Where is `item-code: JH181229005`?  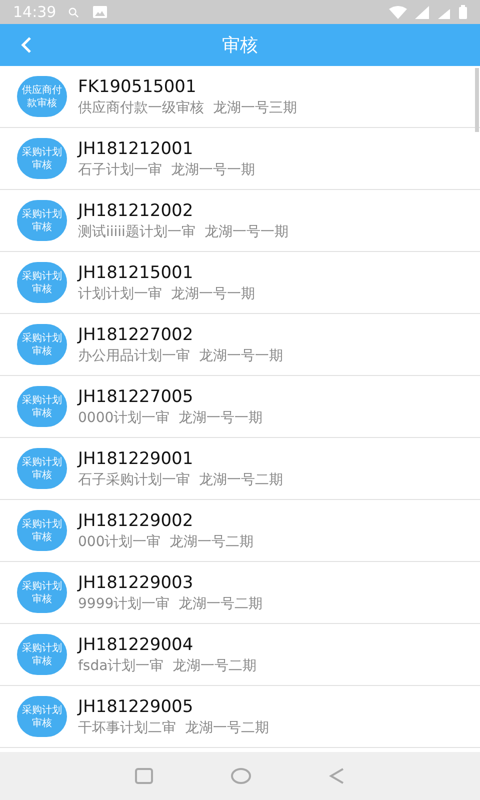 item-code: JH181229005 is located at coordinates (136, 707).